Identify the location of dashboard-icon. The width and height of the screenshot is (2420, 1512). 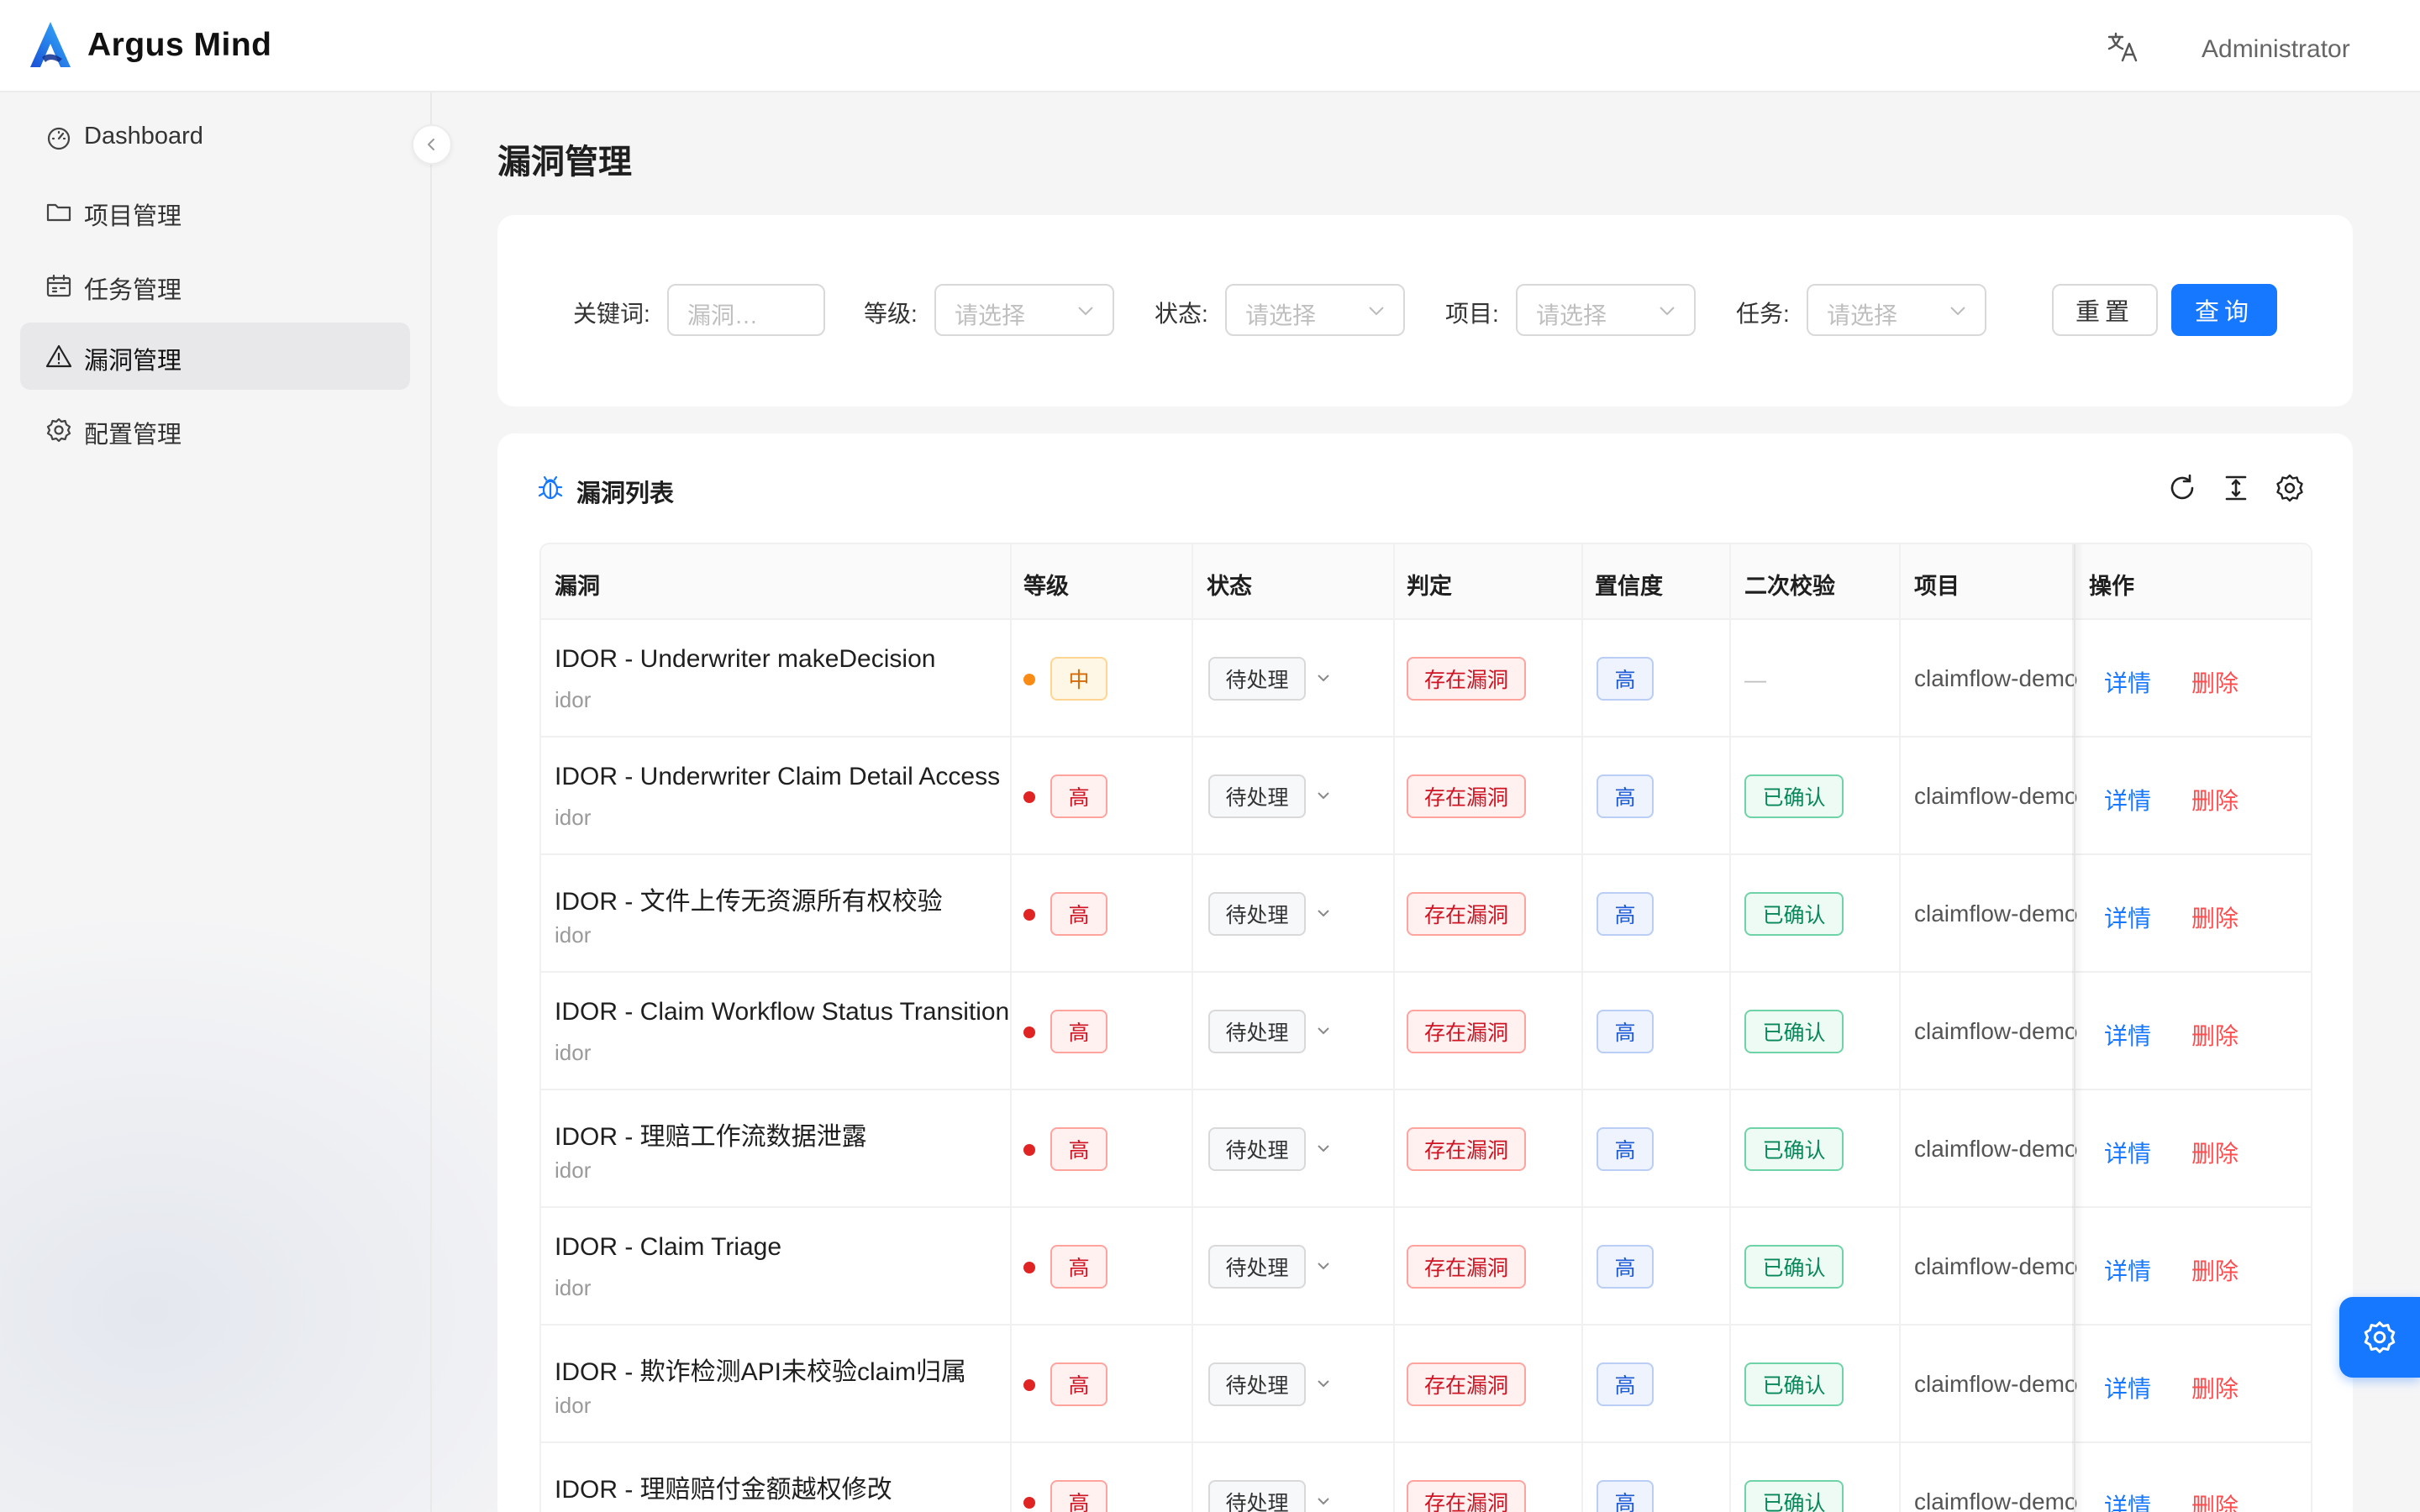
(59, 138).